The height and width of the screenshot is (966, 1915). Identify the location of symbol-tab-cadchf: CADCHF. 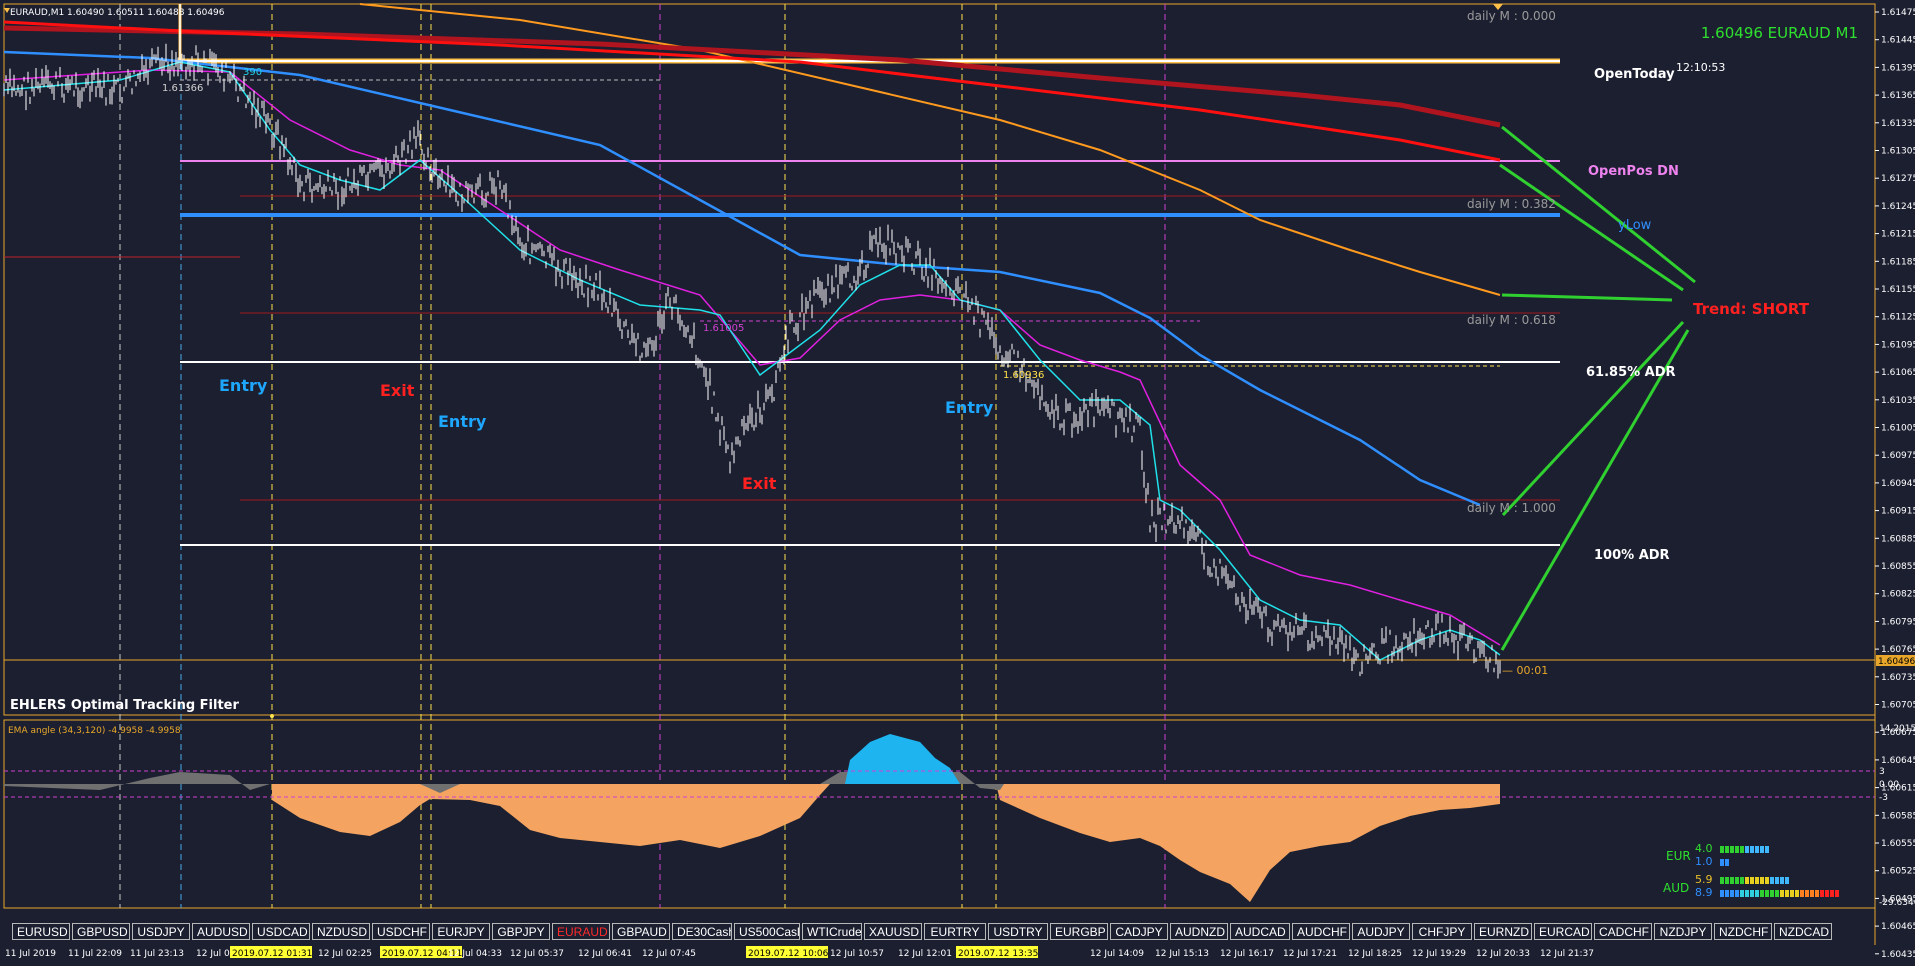
(1623, 931).